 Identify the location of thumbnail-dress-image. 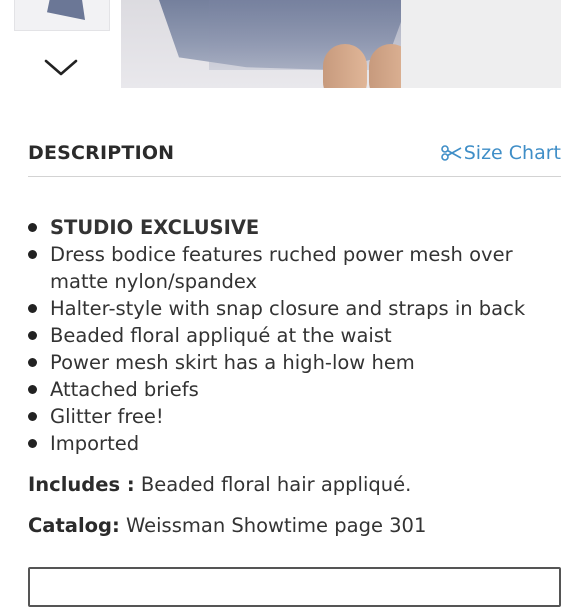
(66, 10).